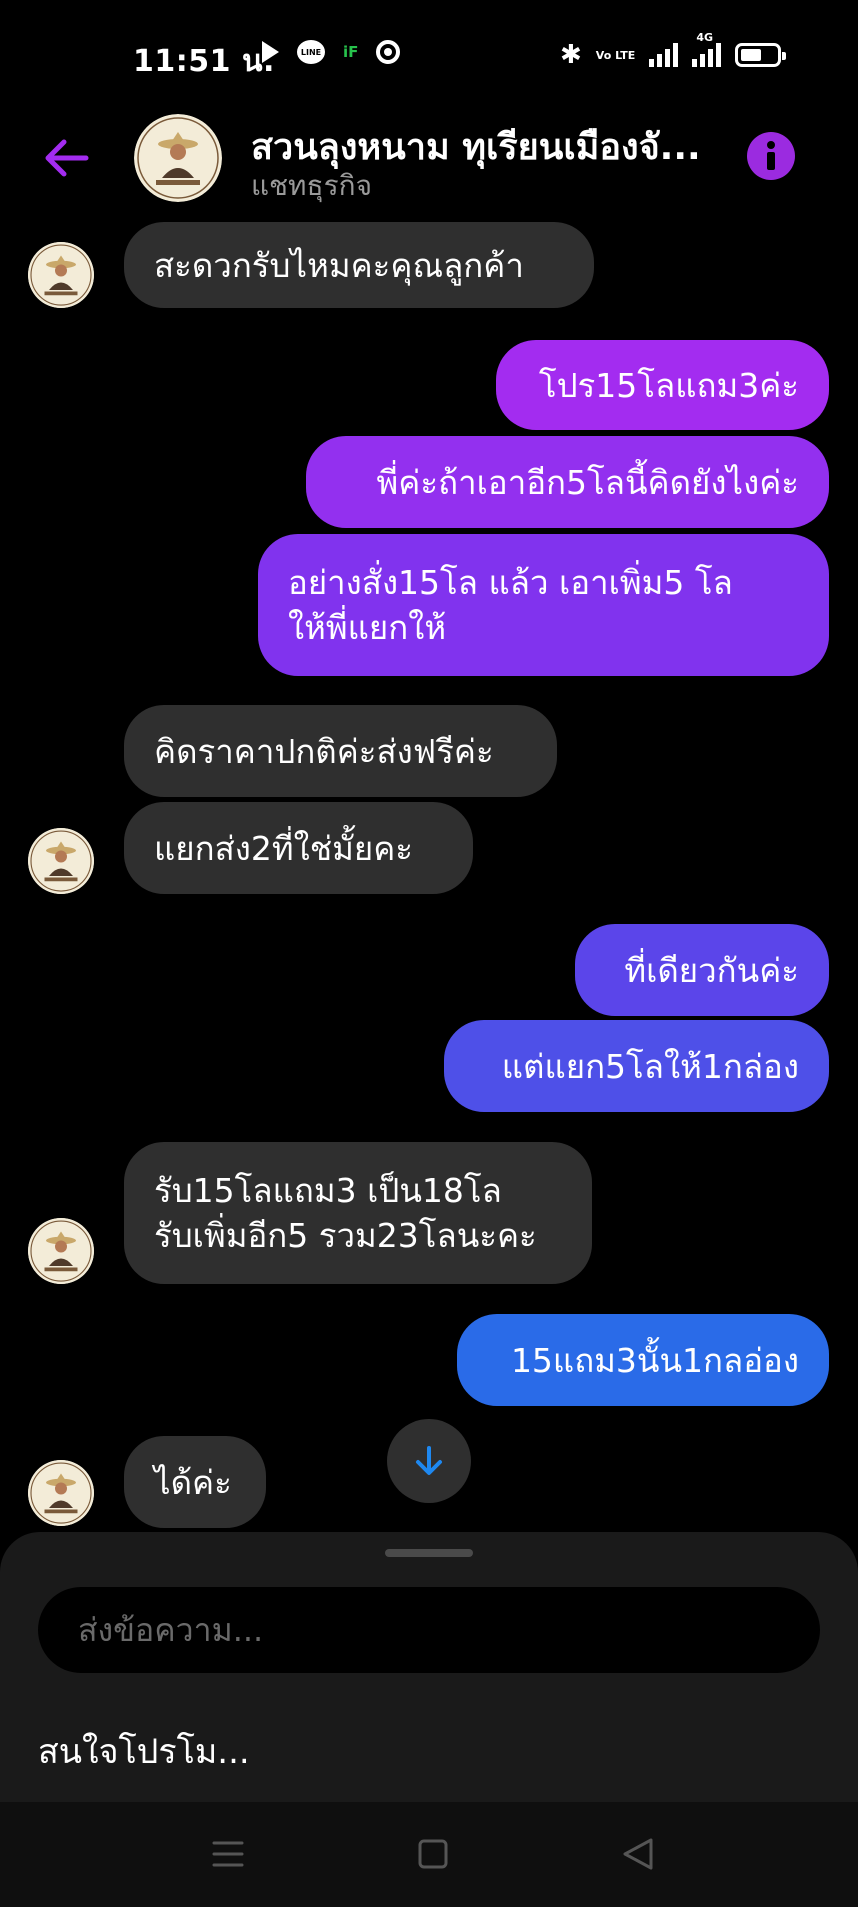  What do you see at coordinates (270, 52) in the screenshot?
I see `play-icon` at bounding box center [270, 52].